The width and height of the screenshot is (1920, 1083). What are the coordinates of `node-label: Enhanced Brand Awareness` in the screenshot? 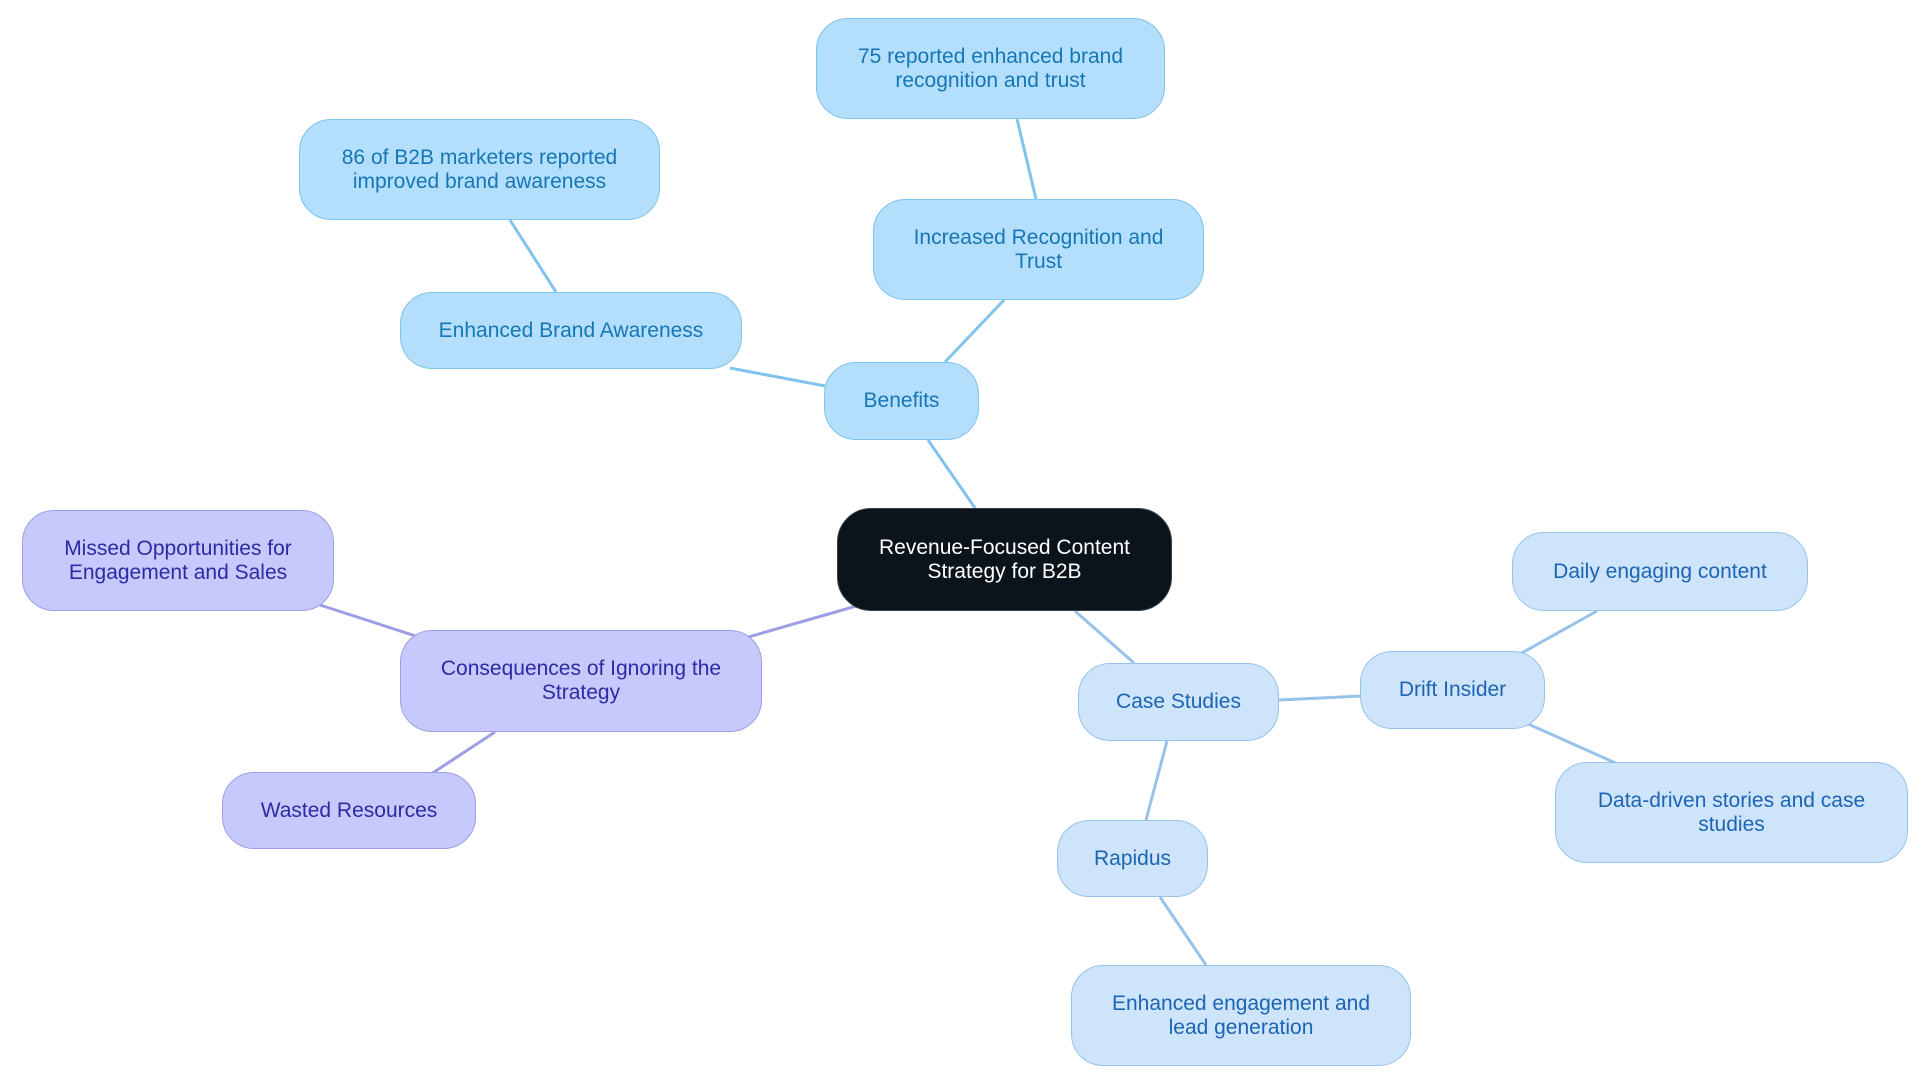 It's located at (571, 330).